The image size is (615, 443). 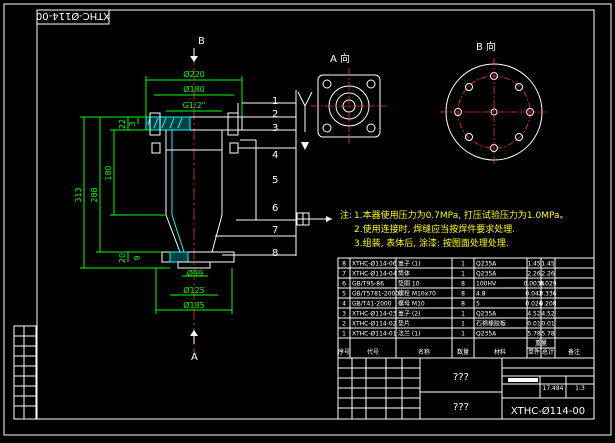 I want to click on bom-cell-w2: 0.208, so click(x=547, y=304).